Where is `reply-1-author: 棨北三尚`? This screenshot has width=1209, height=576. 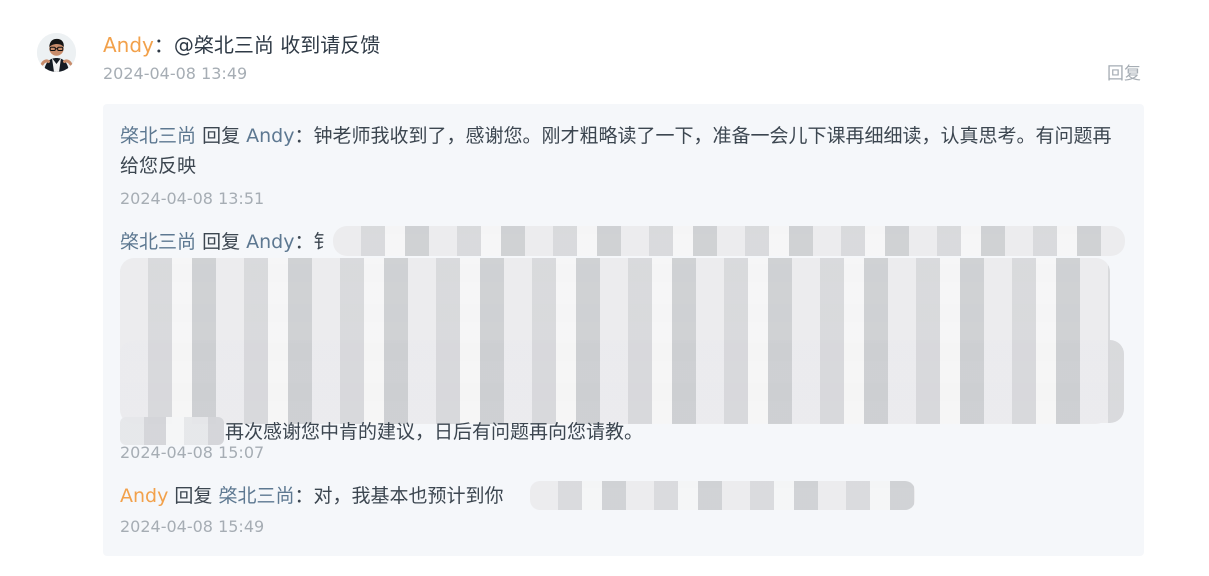 reply-1-author: 棨北三尚 is located at coordinates (158, 136).